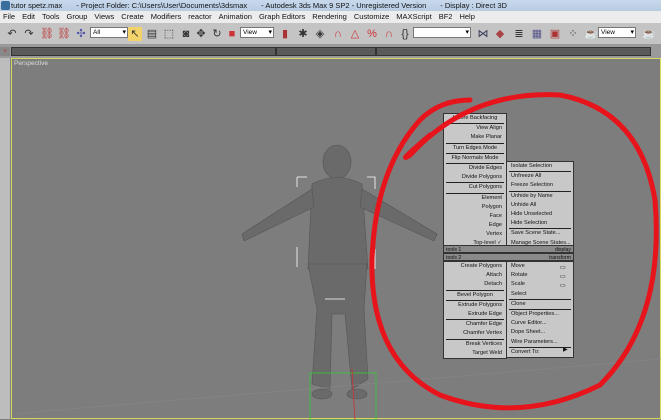 This screenshot has width=661, height=420. Describe the element at coordinates (186, 34) in the screenshot. I see `window-crossing-icon: ◙` at that location.